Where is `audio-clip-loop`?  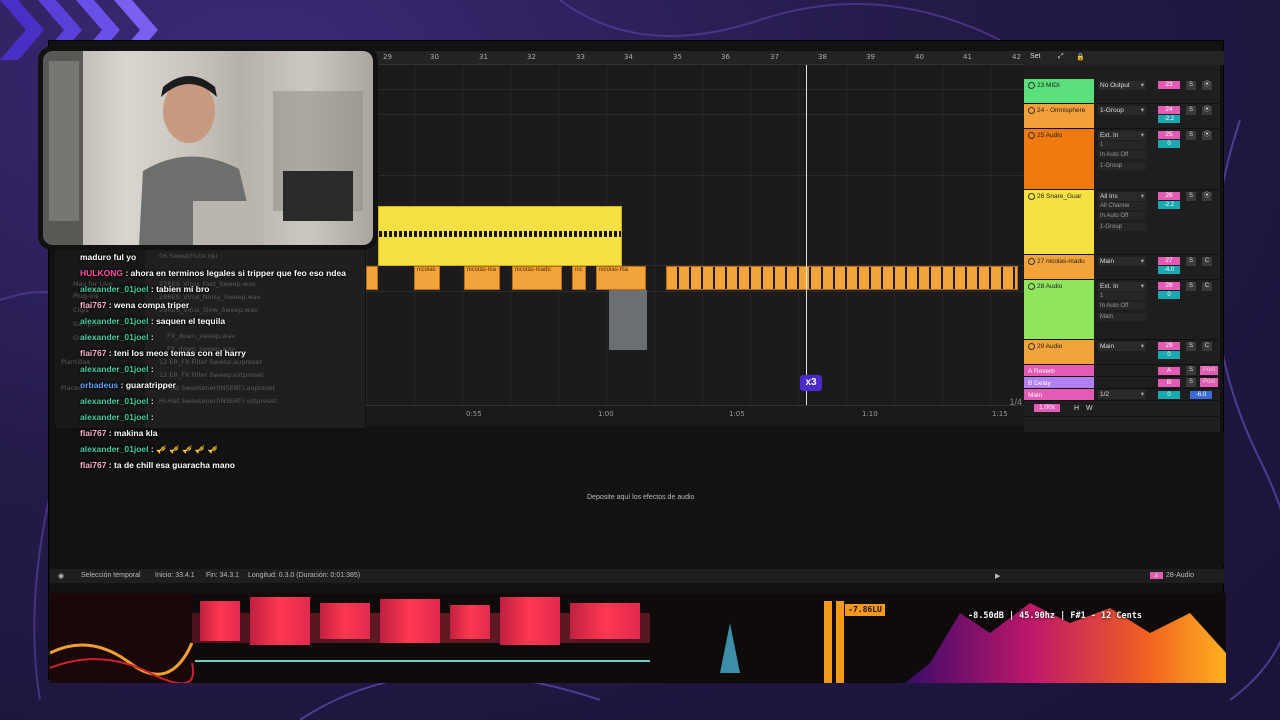
audio-clip-loop is located at coordinates (842, 278).